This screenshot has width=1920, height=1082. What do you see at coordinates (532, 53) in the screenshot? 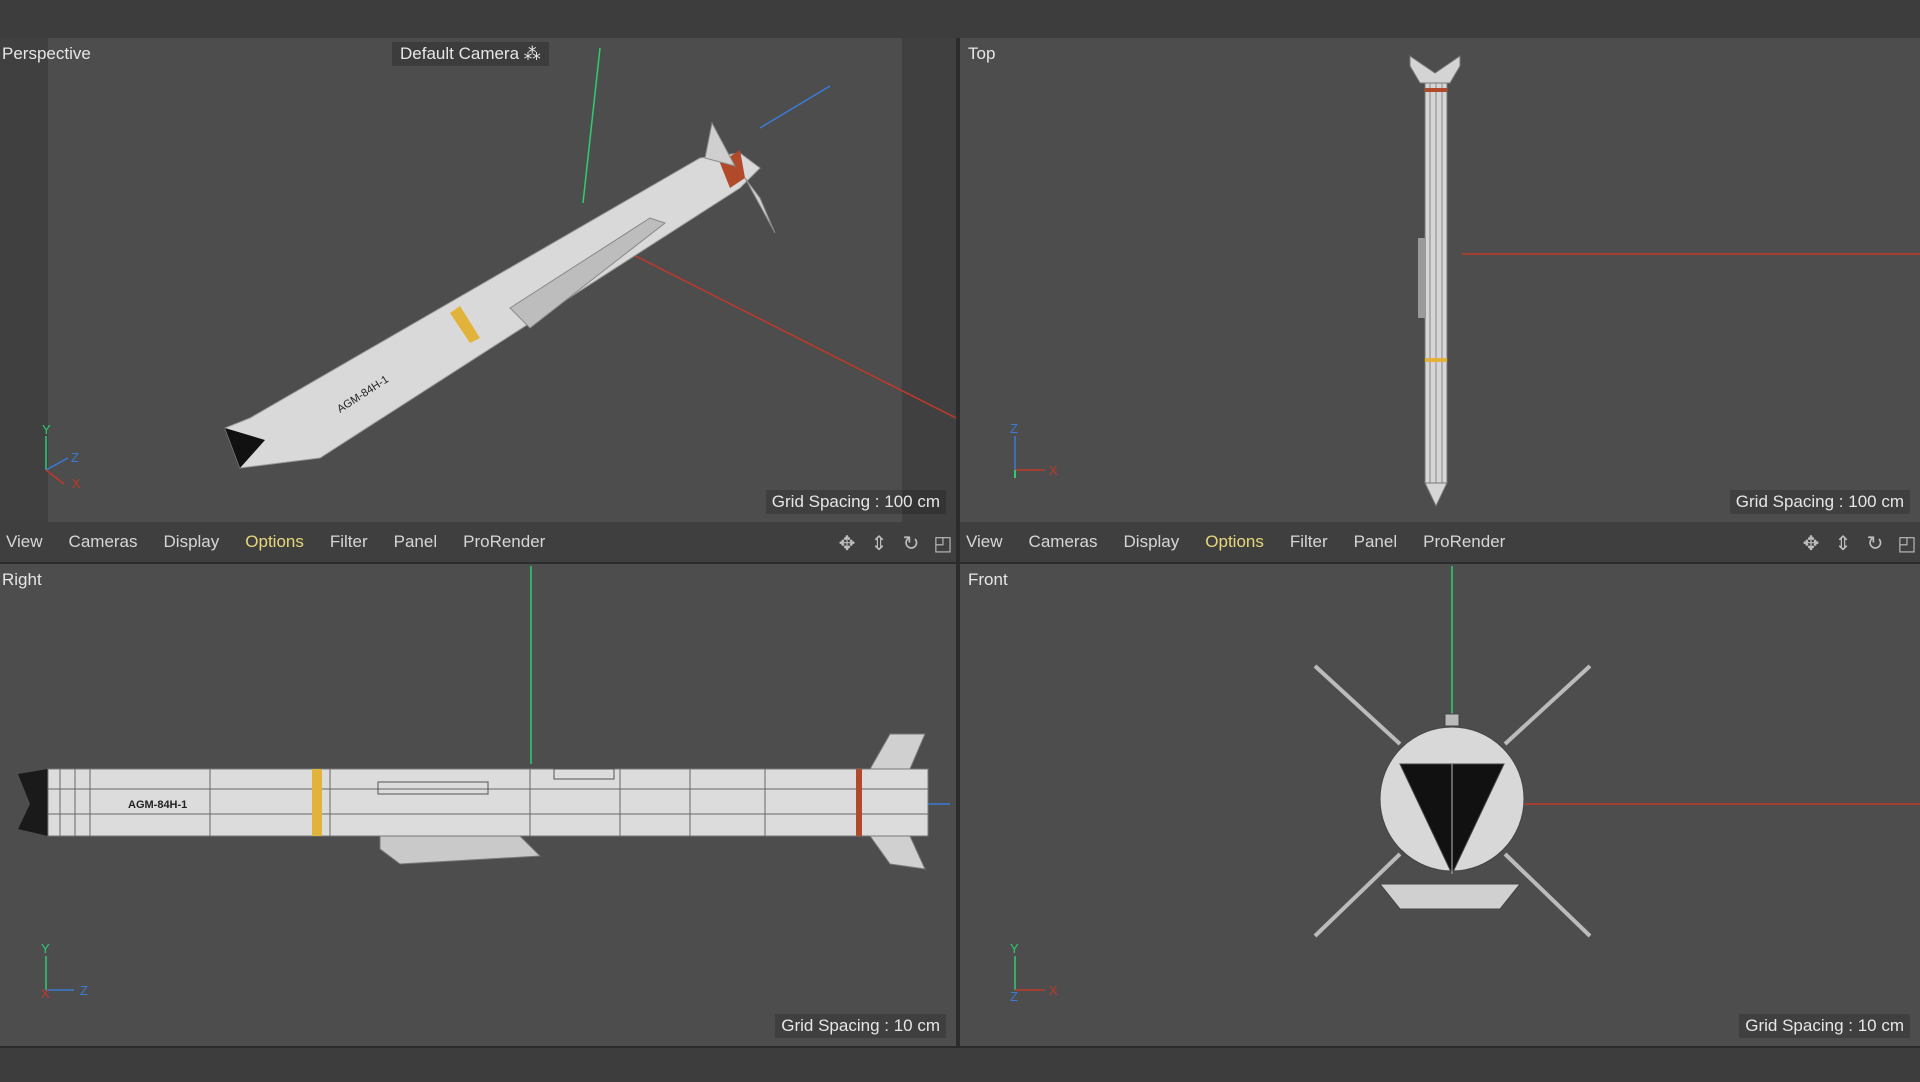
I see `camera-icon: ⁂` at bounding box center [532, 53].